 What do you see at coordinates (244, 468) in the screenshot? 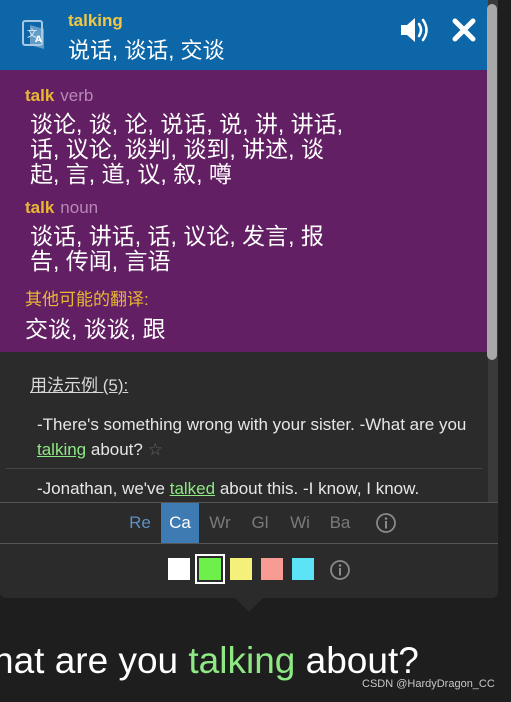
I see `divider` at bounding box center [244, 468].